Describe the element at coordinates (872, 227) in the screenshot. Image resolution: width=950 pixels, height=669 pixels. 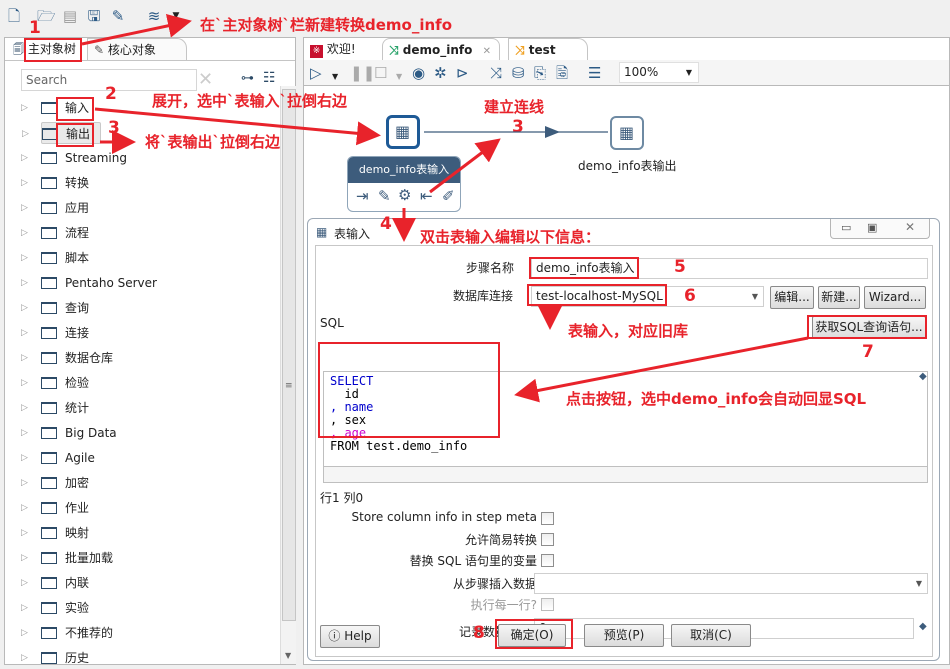
I see `maximize-icon: ▣` at that location.